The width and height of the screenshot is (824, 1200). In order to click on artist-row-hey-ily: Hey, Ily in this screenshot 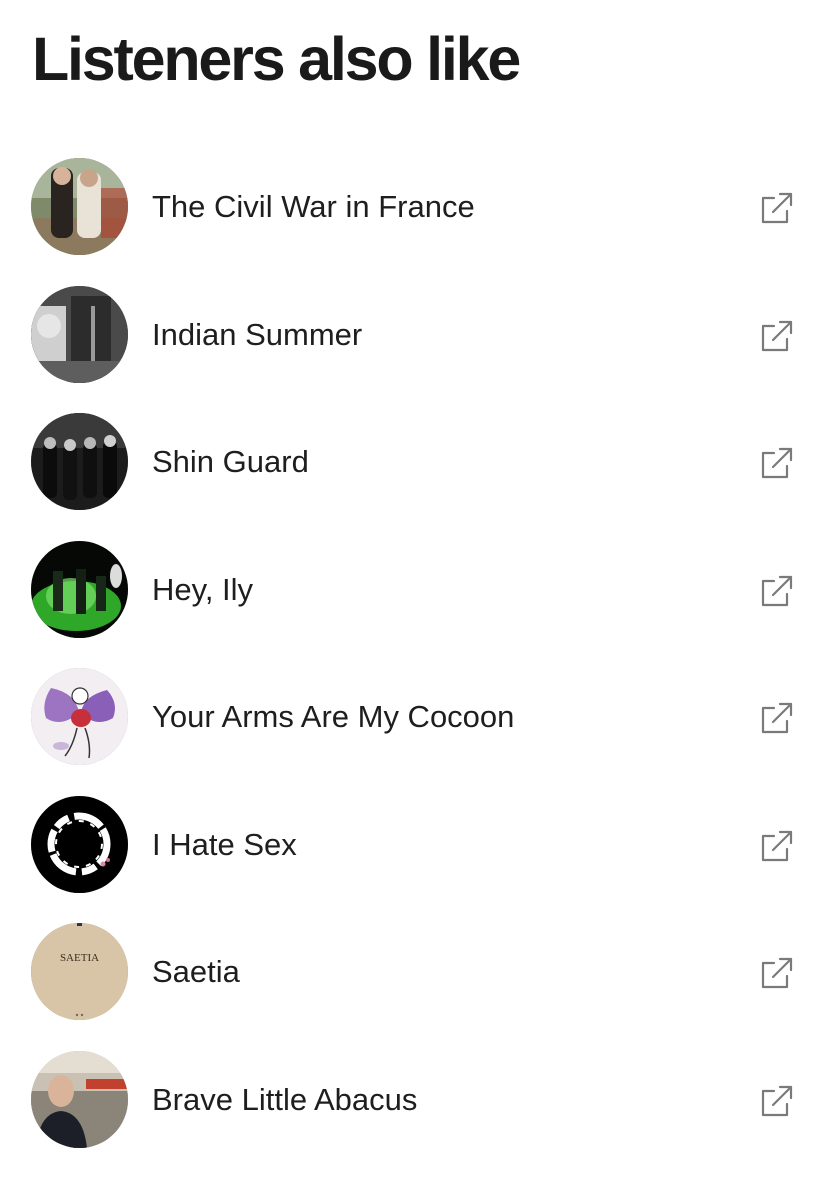, I will do `click(412, 591)`.